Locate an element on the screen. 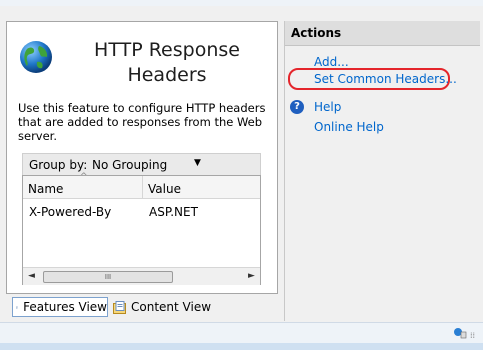 This screenshot has height=350, width=483. scroll-left-icon: ◄ is located at coordinates (31, 276).